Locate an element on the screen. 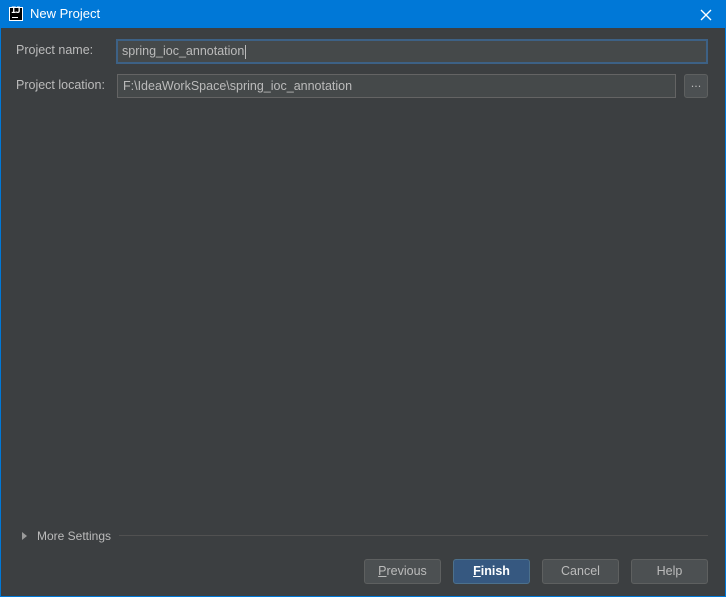  project-location-input: F:\IdeaWorkSpace\spring_ioc_annotation is located at coordinates (396, 86).